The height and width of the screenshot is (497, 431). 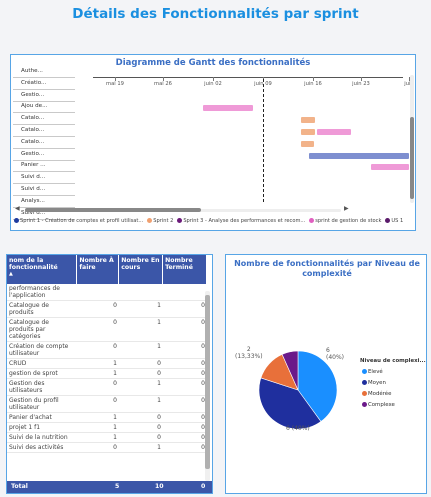 I want to click on total-done: 0, so click(x=203, y=486).